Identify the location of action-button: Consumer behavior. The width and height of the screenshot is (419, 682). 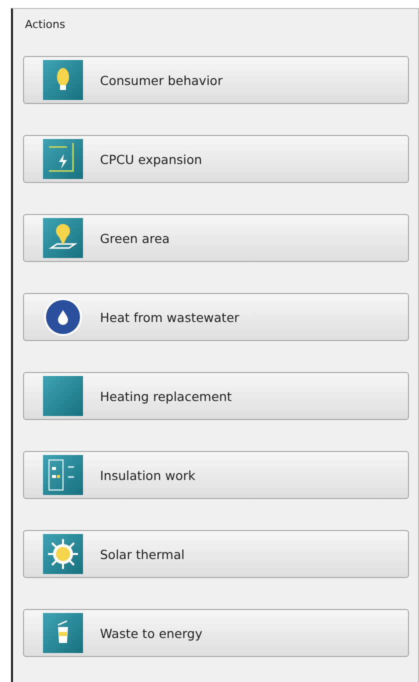
(216, 80).